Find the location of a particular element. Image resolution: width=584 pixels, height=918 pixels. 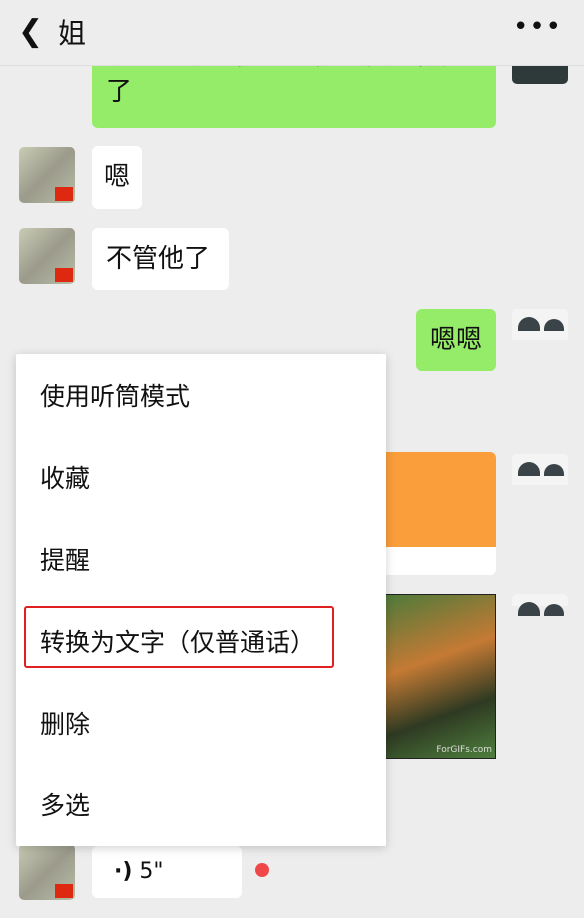

menu-item-multi-select: 多选 is located at coordinates (65, 806).